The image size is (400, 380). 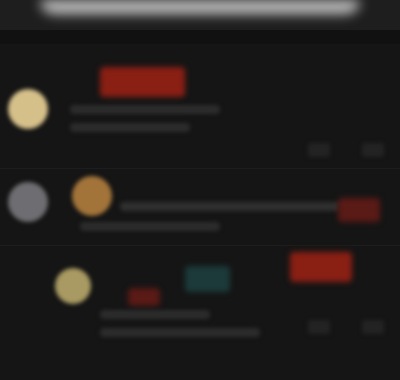 What do you see at coordinates (200, 7) in the screenshot?
I see `top-glow` at bounding box center [200, 7].